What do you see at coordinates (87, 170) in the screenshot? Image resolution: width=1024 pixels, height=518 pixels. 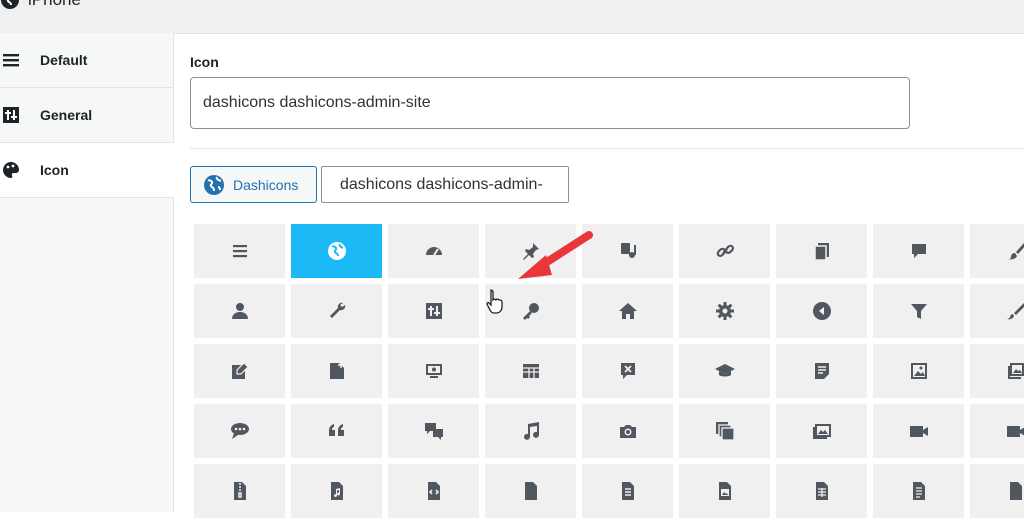 I see `sidebar-item-icon: Icon` at bounding box center [87, 170].